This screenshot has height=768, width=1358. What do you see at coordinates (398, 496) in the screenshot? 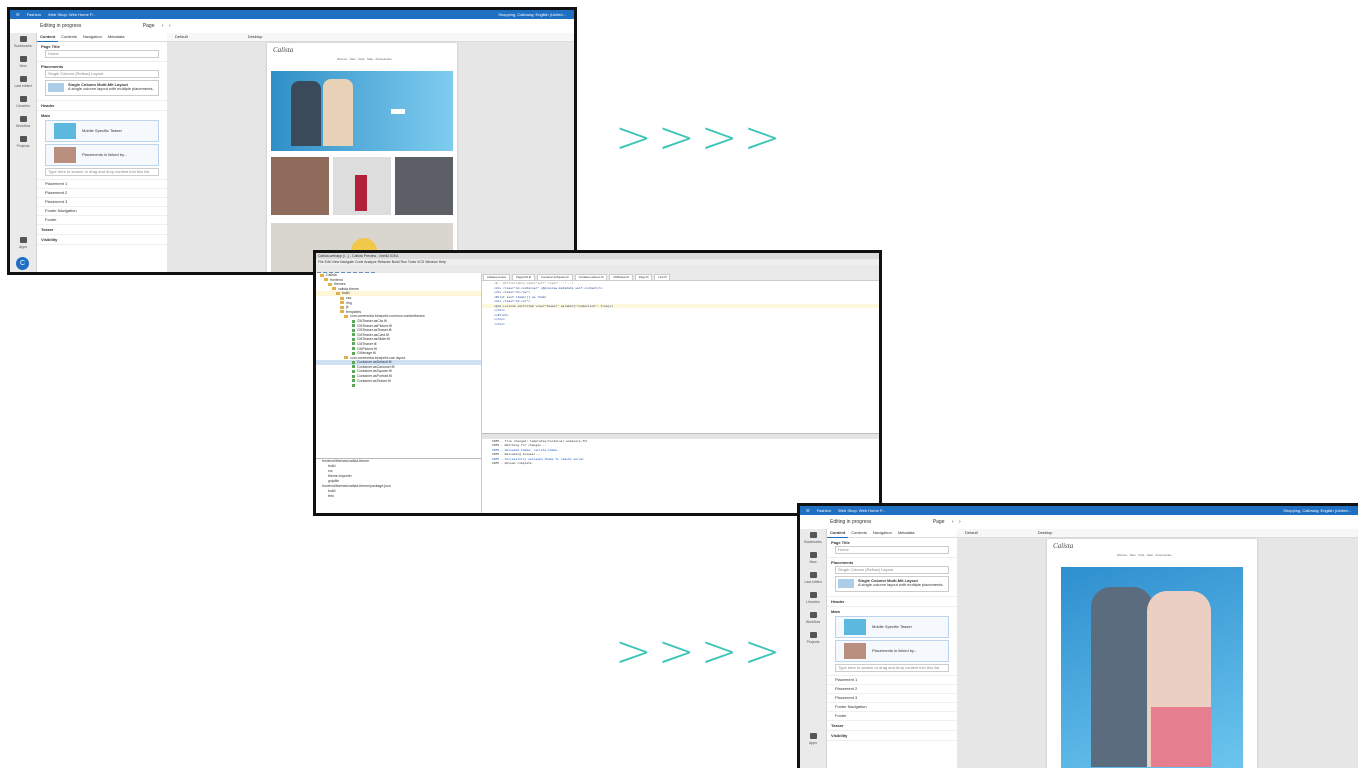
I see `tree-node: test` at bounding box center [398, 496].